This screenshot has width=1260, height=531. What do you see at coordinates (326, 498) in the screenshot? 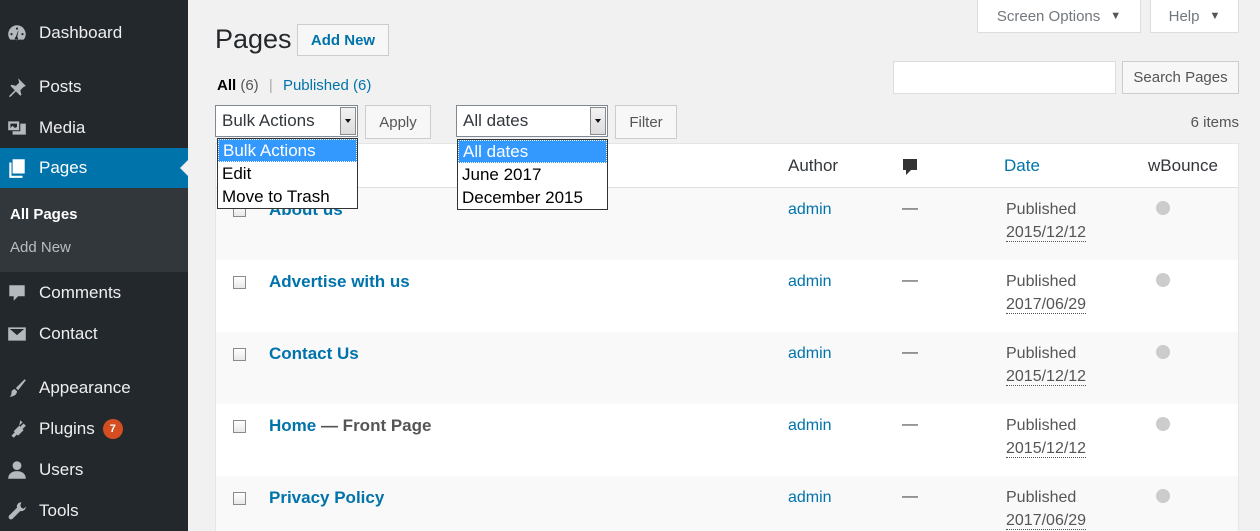
I see `page-title-link: Privacy Policy` at bounding box center [326, 498].